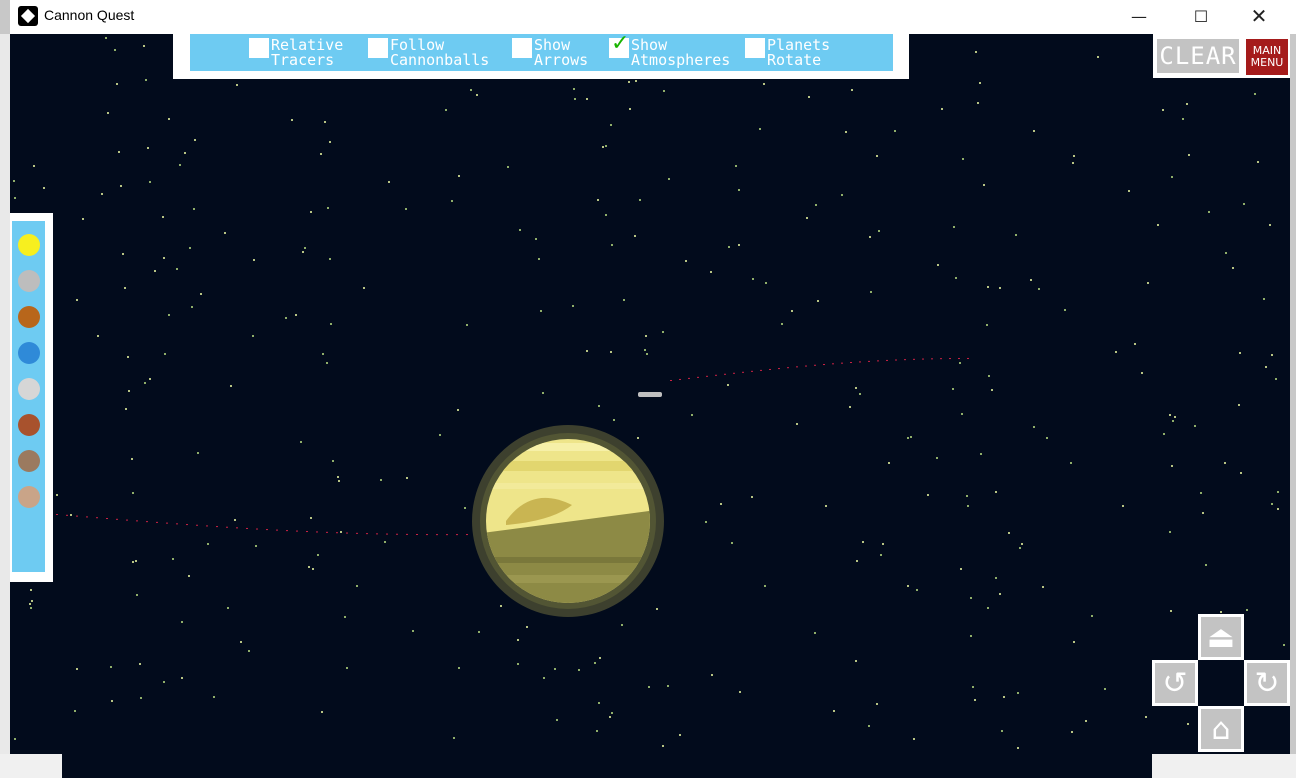  I want to click on rotate-right-icon: ↻, so click(1267, 683).